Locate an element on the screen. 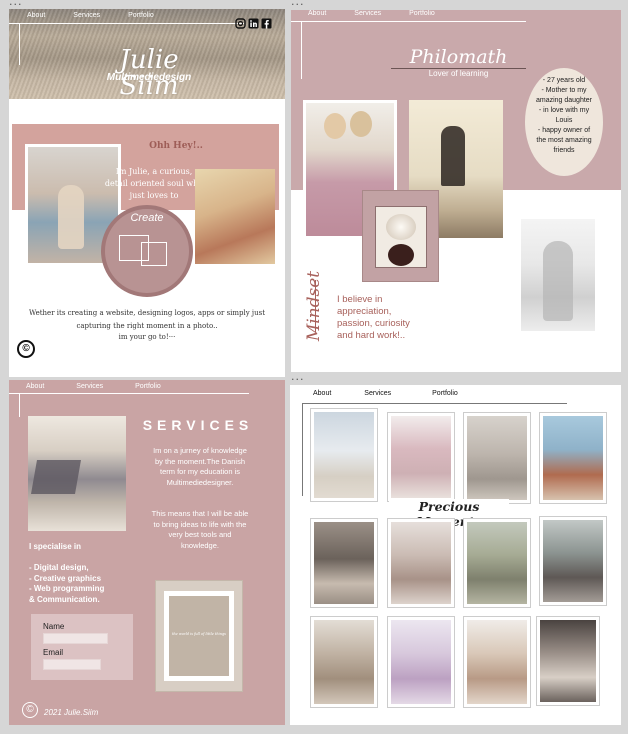  laptop-photo is located at coordinates (77, 473).